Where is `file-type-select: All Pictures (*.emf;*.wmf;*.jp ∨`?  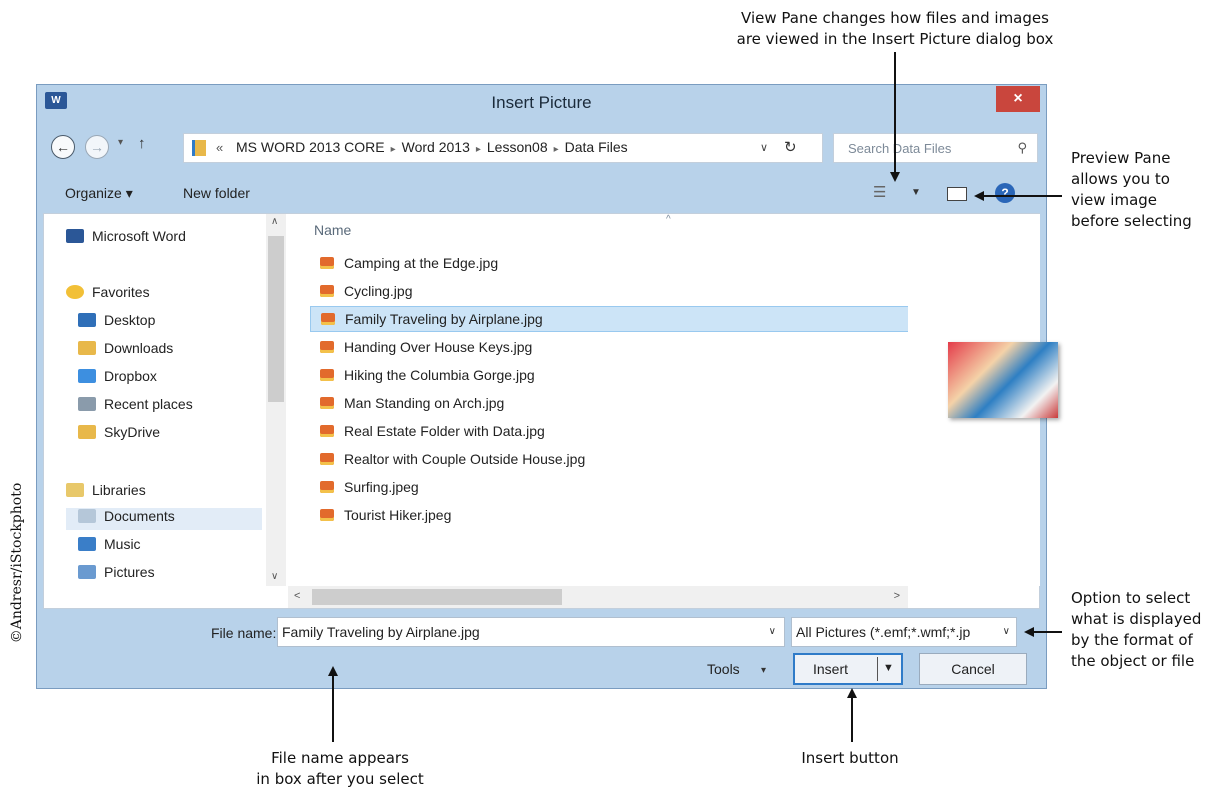
file-type-select: All Pictures (*.emf;*.wmf;*.jp ∨ is located at coordinates (904, 632).